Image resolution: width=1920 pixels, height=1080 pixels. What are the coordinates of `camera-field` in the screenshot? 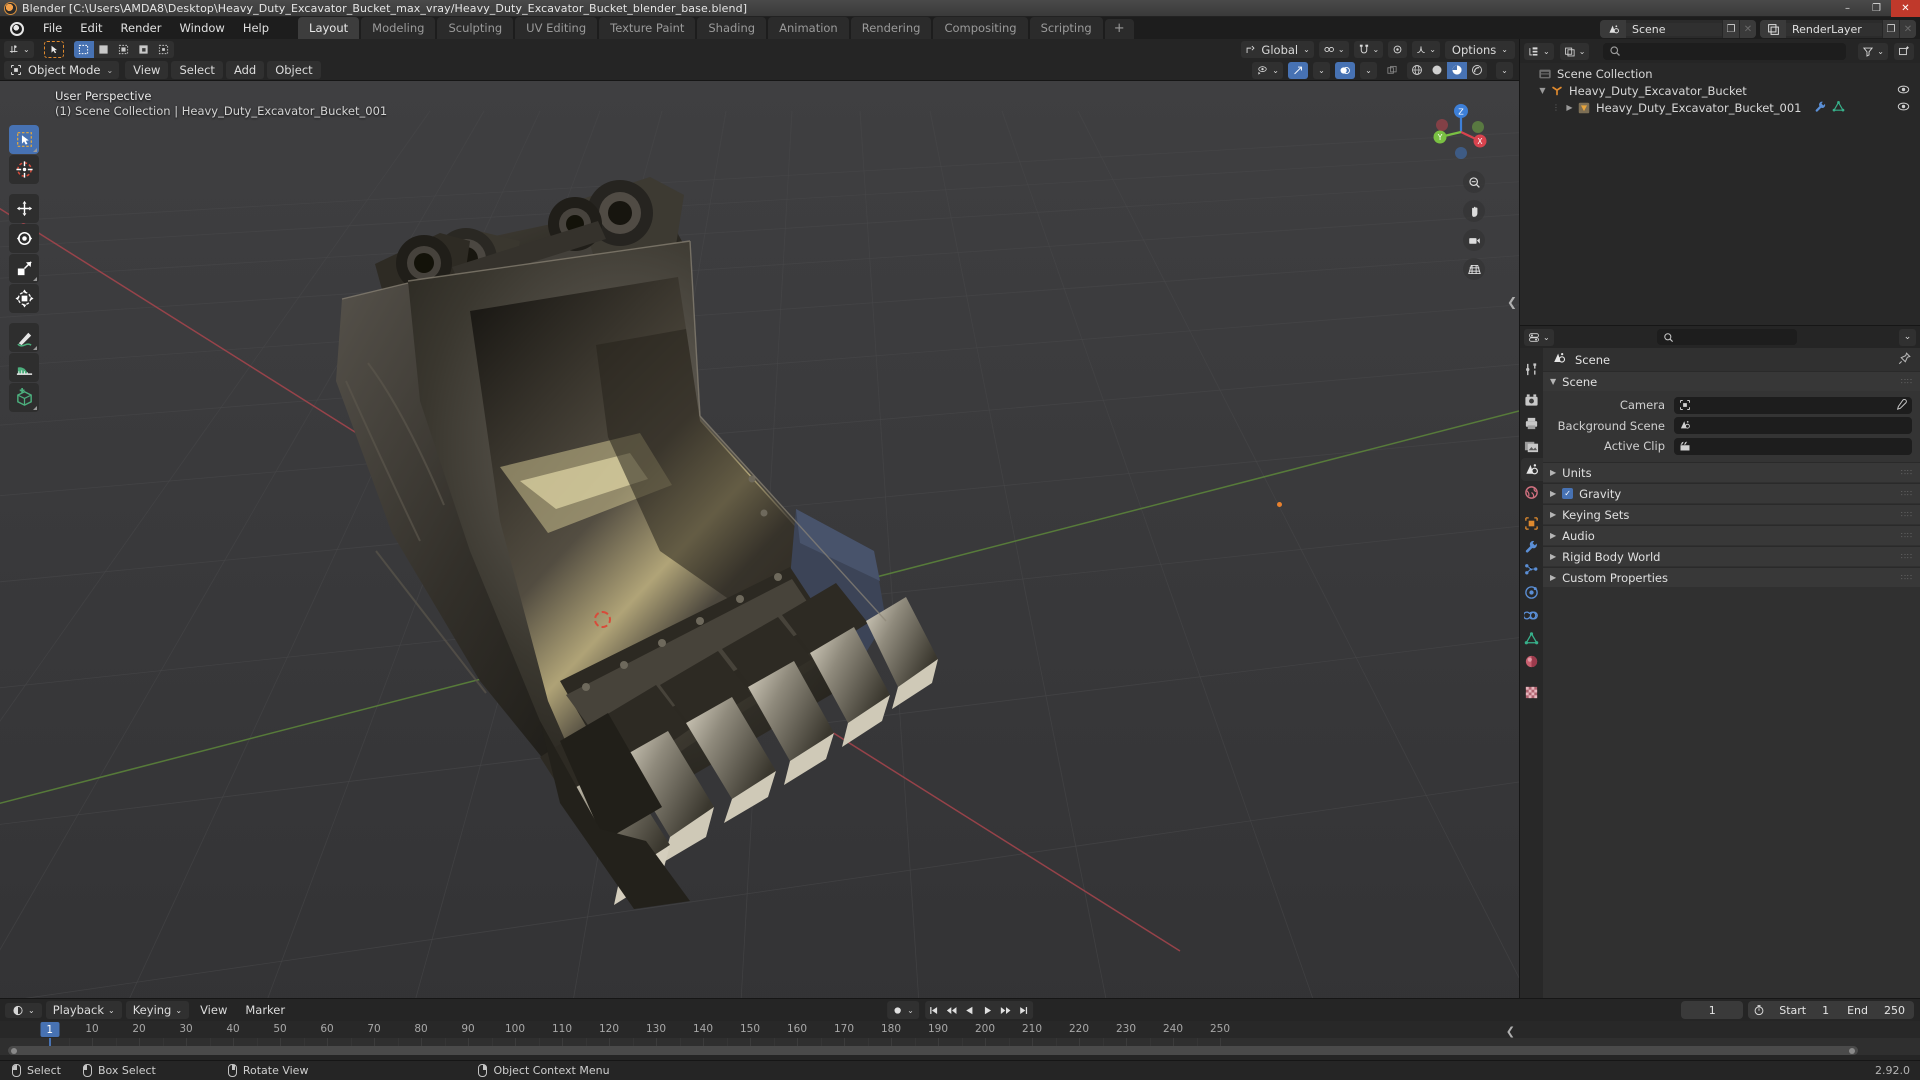 It's located at (1793, 405).